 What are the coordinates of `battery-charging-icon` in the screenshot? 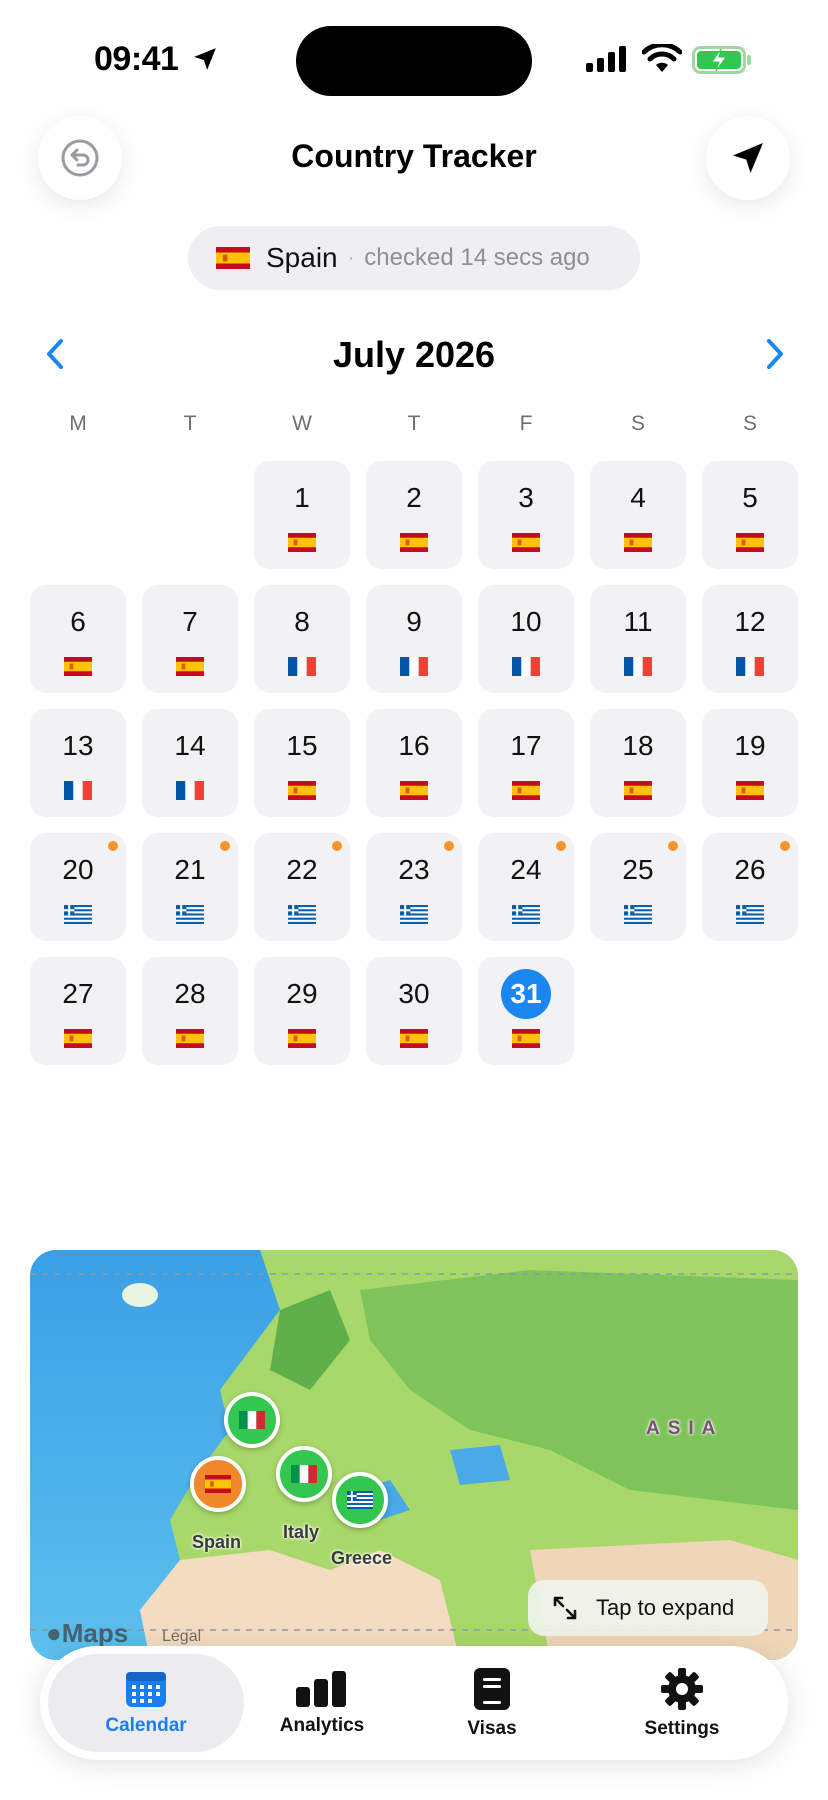 It's located at (721, 60).